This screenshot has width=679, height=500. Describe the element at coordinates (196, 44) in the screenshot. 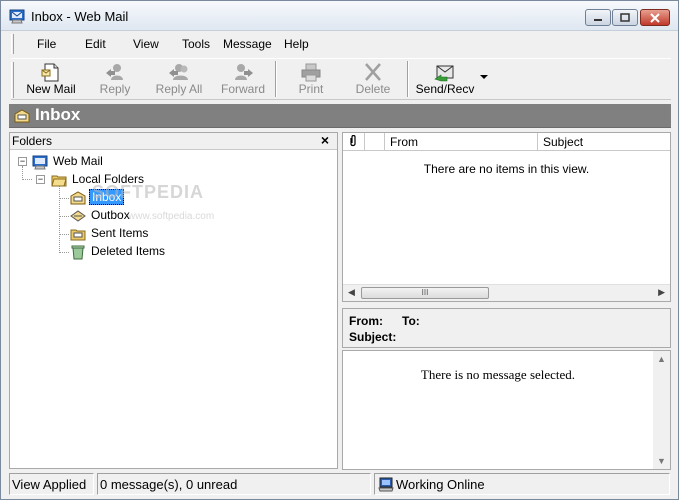

I see `menu-tools: Tools` at that location.